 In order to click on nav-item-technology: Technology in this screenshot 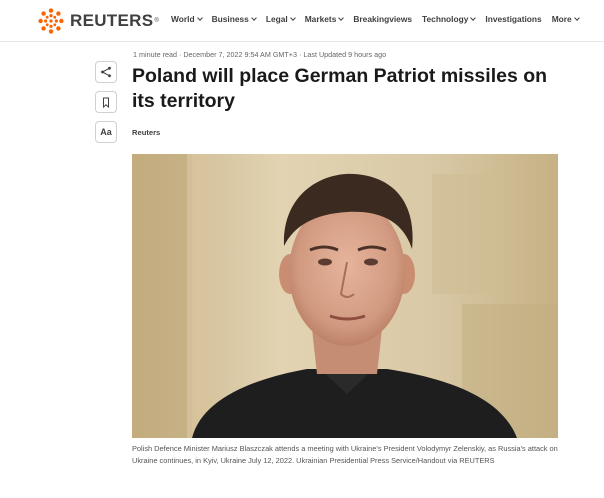, I will do `click(449, 19)`.